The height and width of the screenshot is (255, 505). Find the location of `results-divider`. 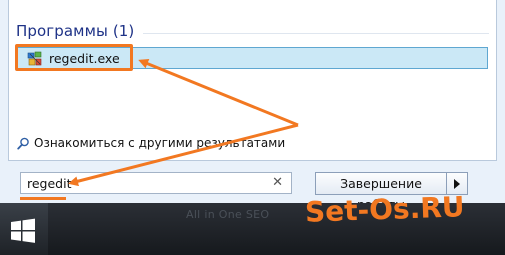

results-divider is located at coordinates (316, 33).